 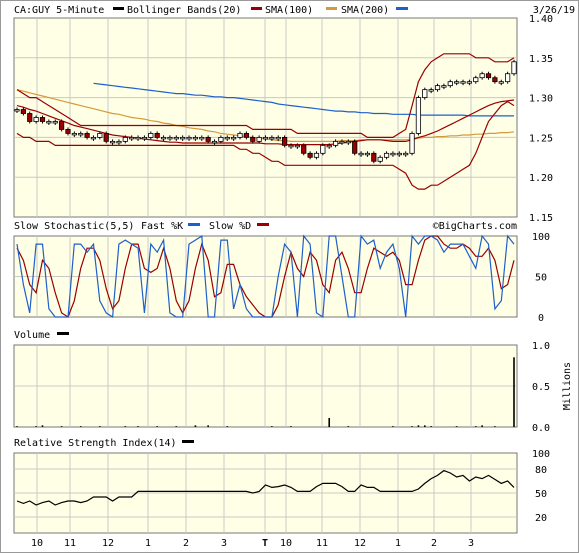 I want to click on blue-line-legend-swatch, so click(x=402, y=8).